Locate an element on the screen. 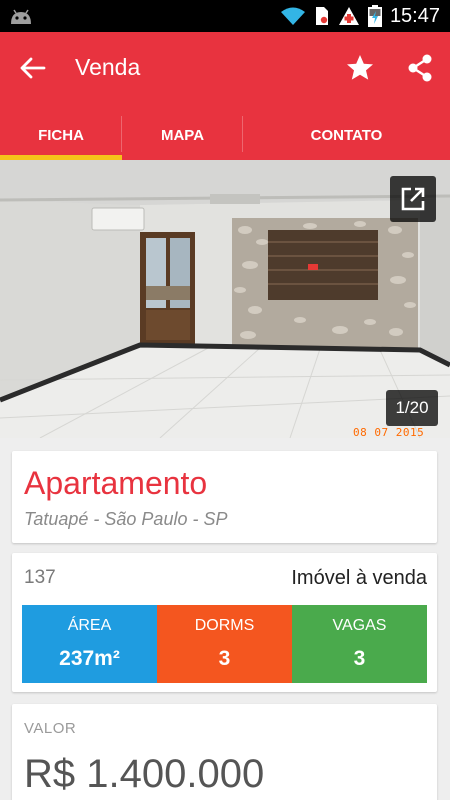 The image size is (450, 800). status-bar: 15:47 is located at coordinates (225, 16).